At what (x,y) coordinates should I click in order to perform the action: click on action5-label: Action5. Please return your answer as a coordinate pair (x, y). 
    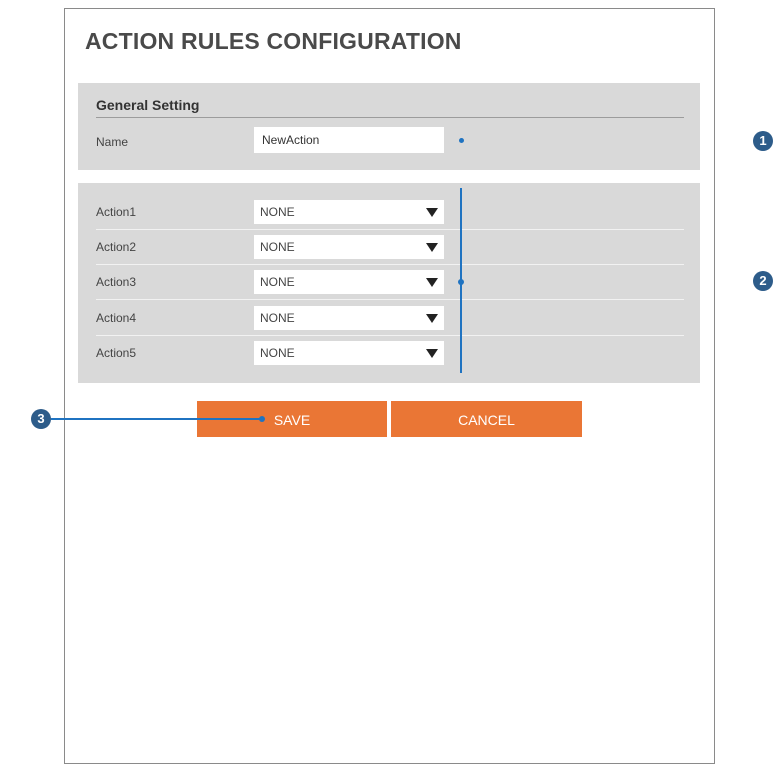
    Looking at the image, I should click on (116, 353).